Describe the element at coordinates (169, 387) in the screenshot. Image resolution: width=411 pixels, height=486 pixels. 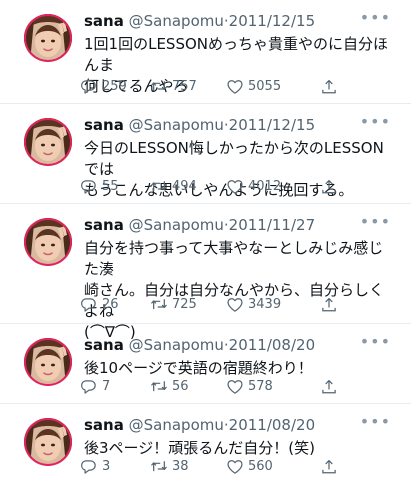
I see `retweet-button: 56` at that location.